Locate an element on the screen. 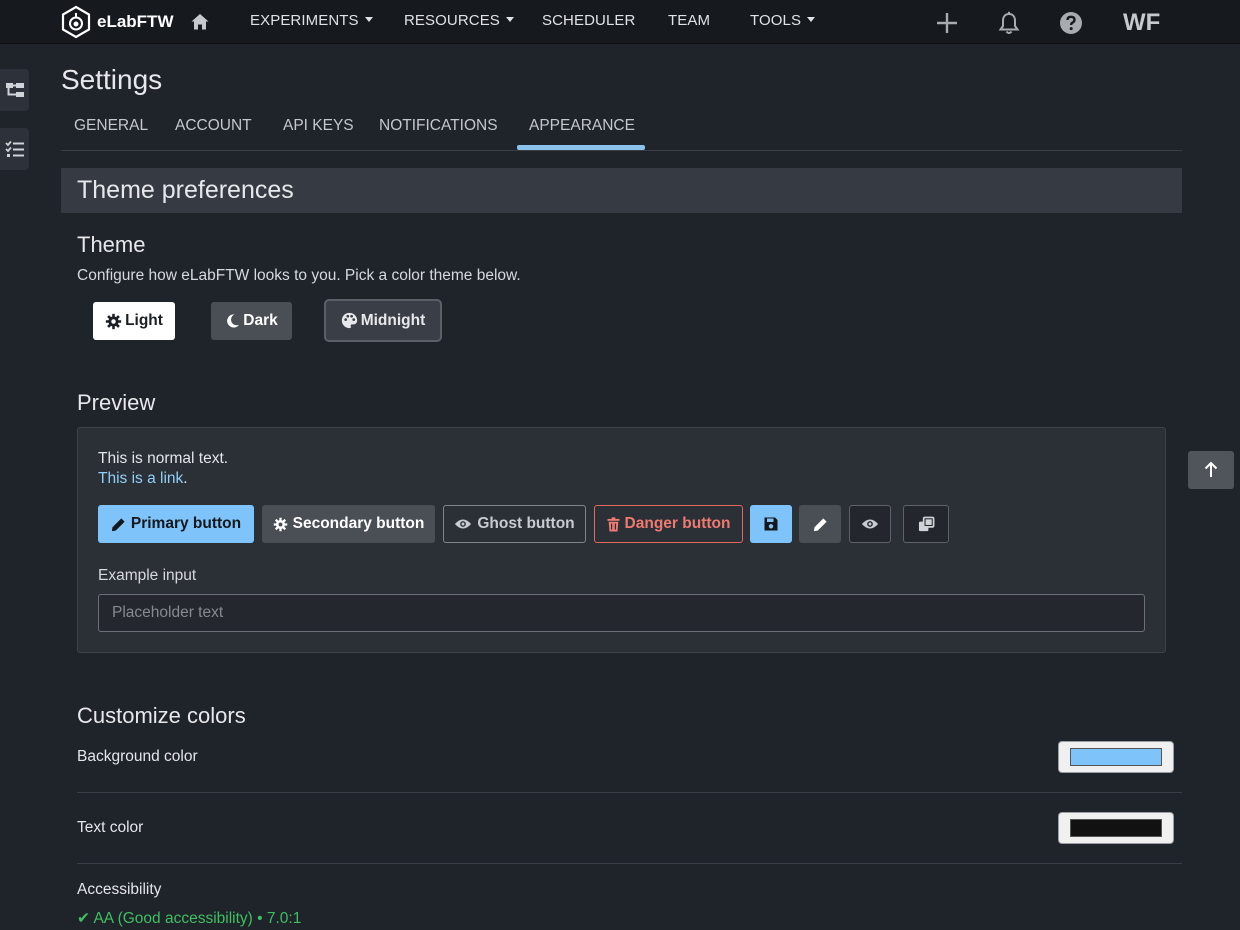  ghost-button-label: Ghost button is located at coordinates (526, 523).